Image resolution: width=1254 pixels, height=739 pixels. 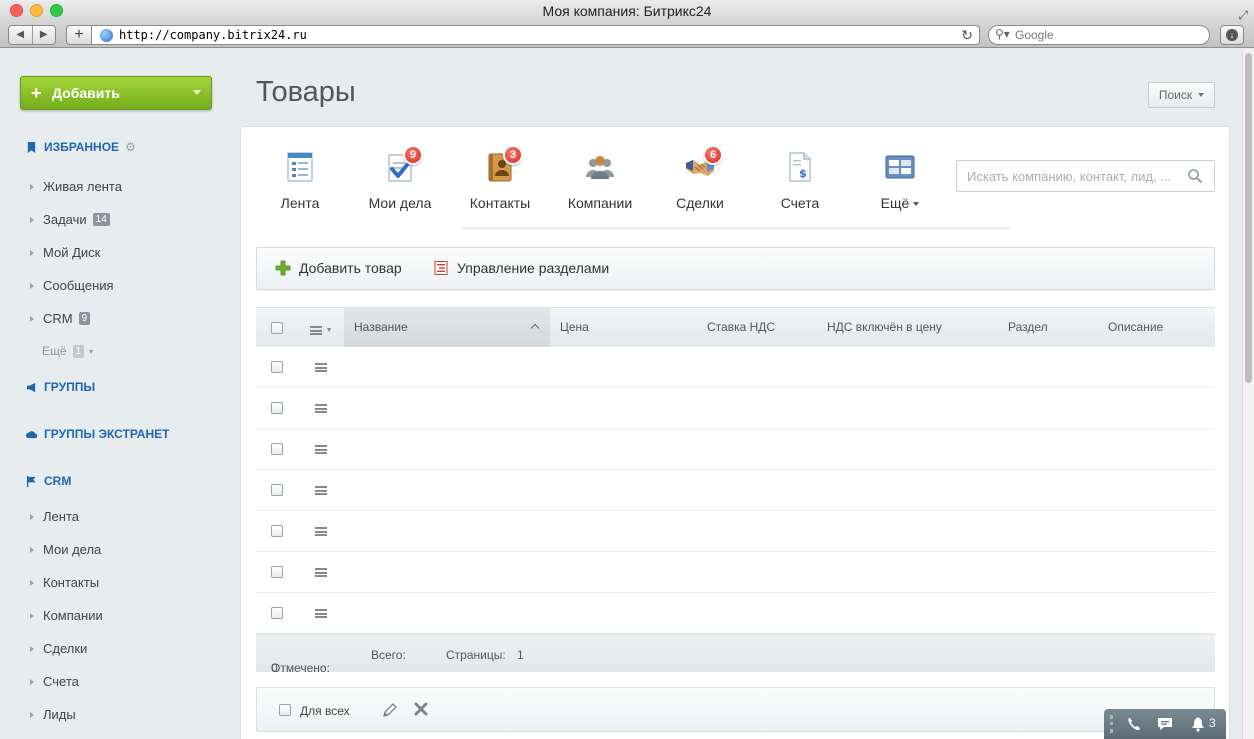 What do you see at coordinates (1135, 327) in the screenshot?
I see `column-header-description: Описание` at bounding box center [1135, 327].